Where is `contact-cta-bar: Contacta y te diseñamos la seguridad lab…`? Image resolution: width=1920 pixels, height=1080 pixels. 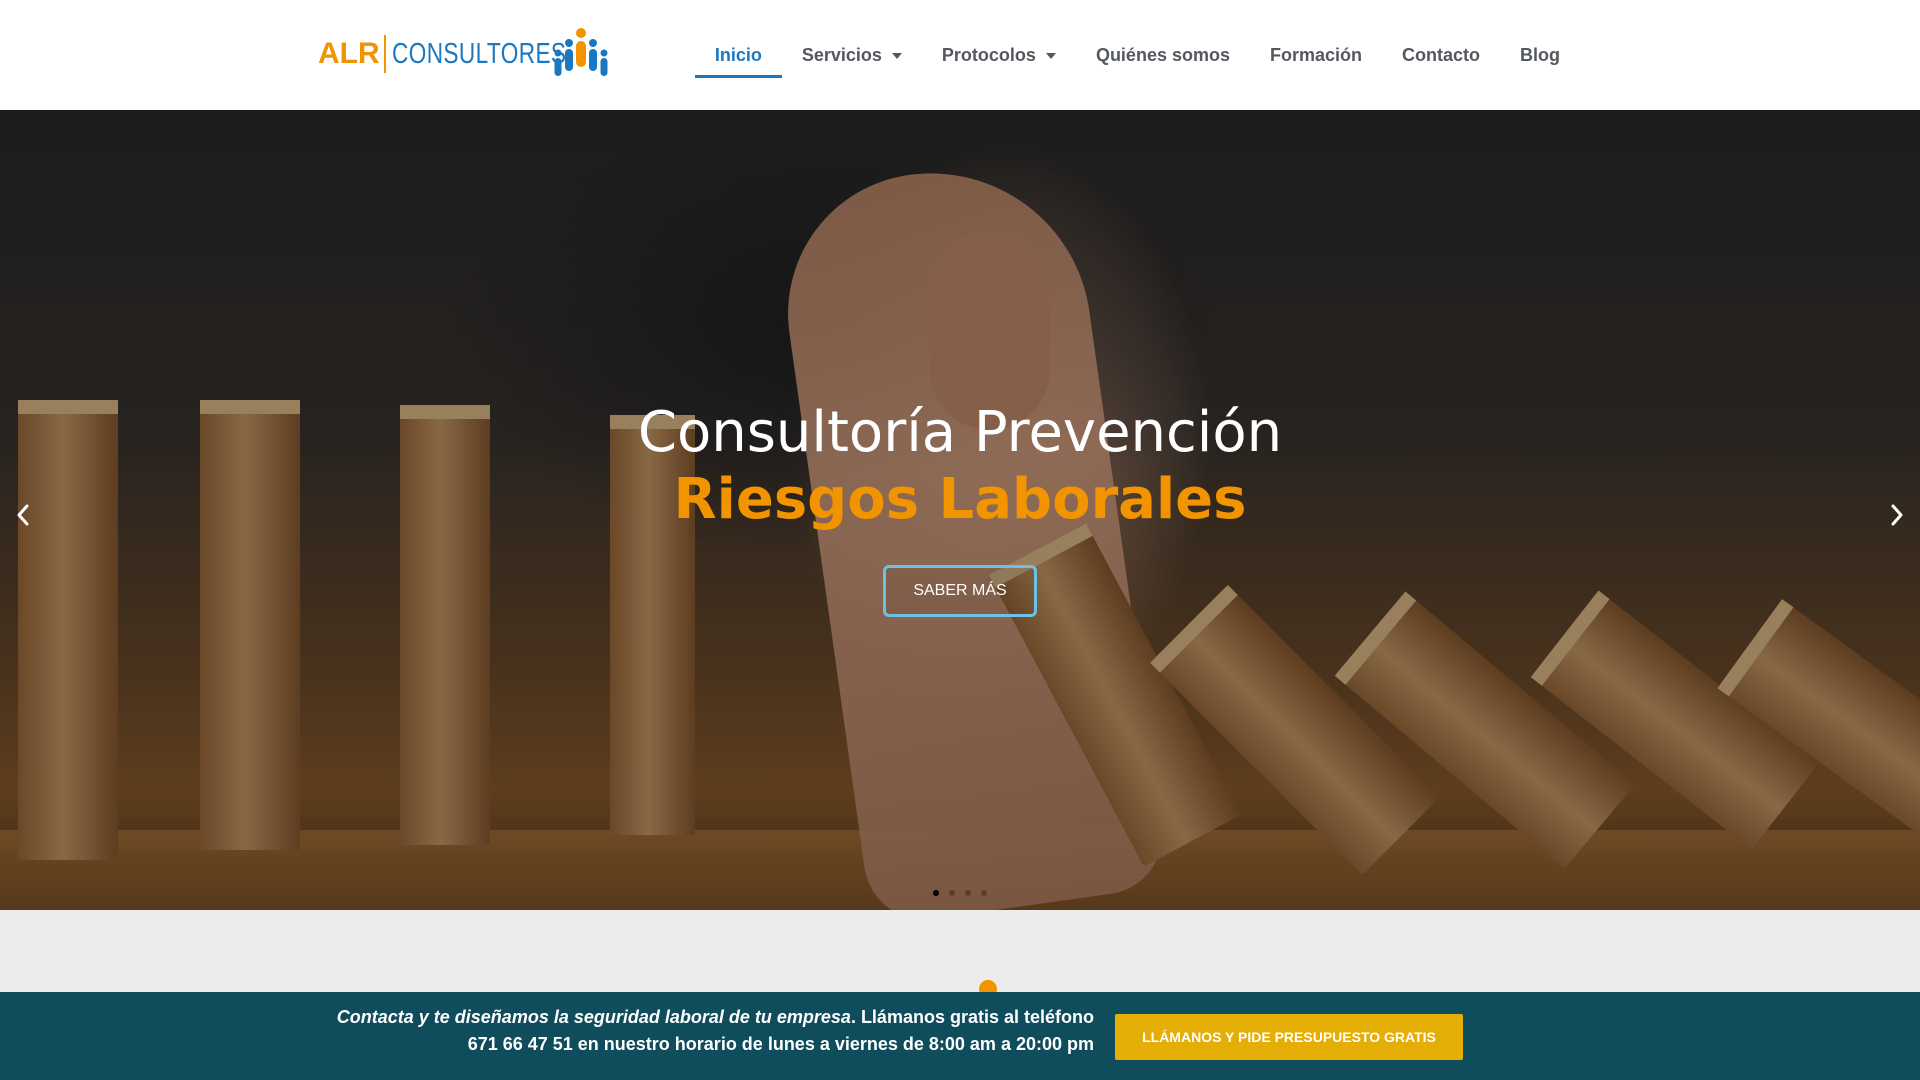 contact-cta-bar: Contacta y te diseñamos la seguridad lab… is located at coordinates (960, 1036).